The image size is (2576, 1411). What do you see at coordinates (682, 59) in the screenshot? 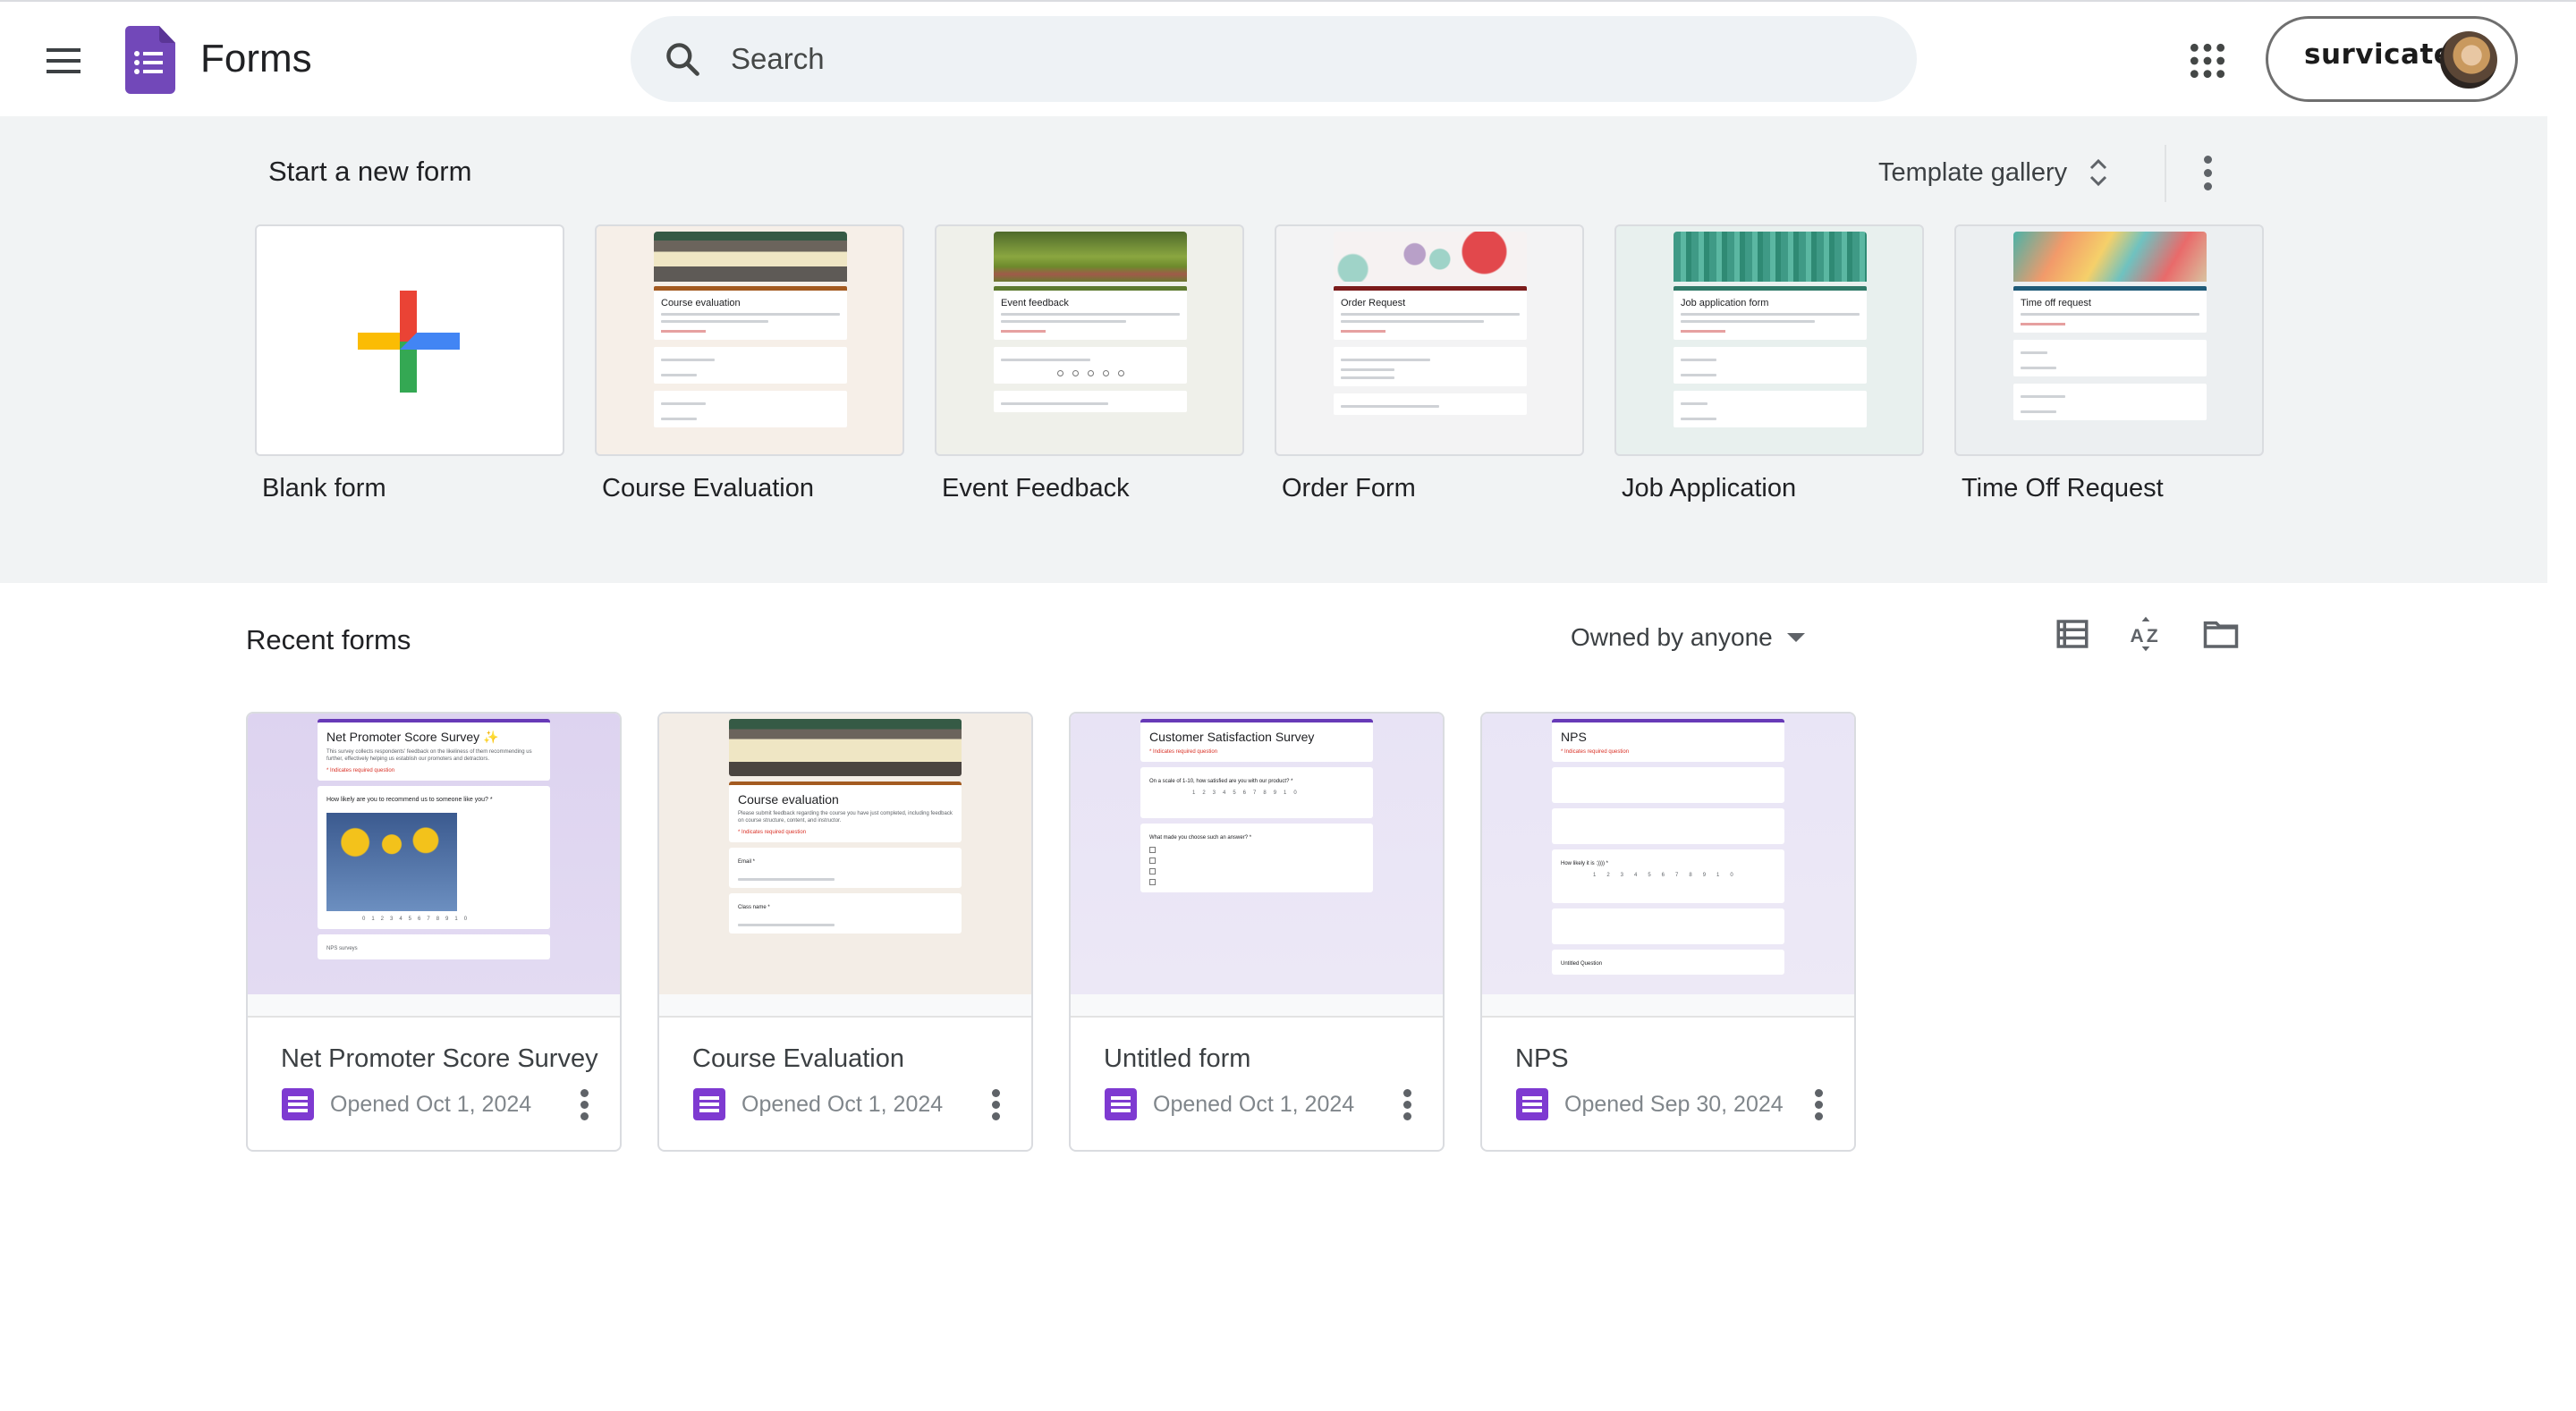
I see `search-icon` at bounding box center [682, 59].